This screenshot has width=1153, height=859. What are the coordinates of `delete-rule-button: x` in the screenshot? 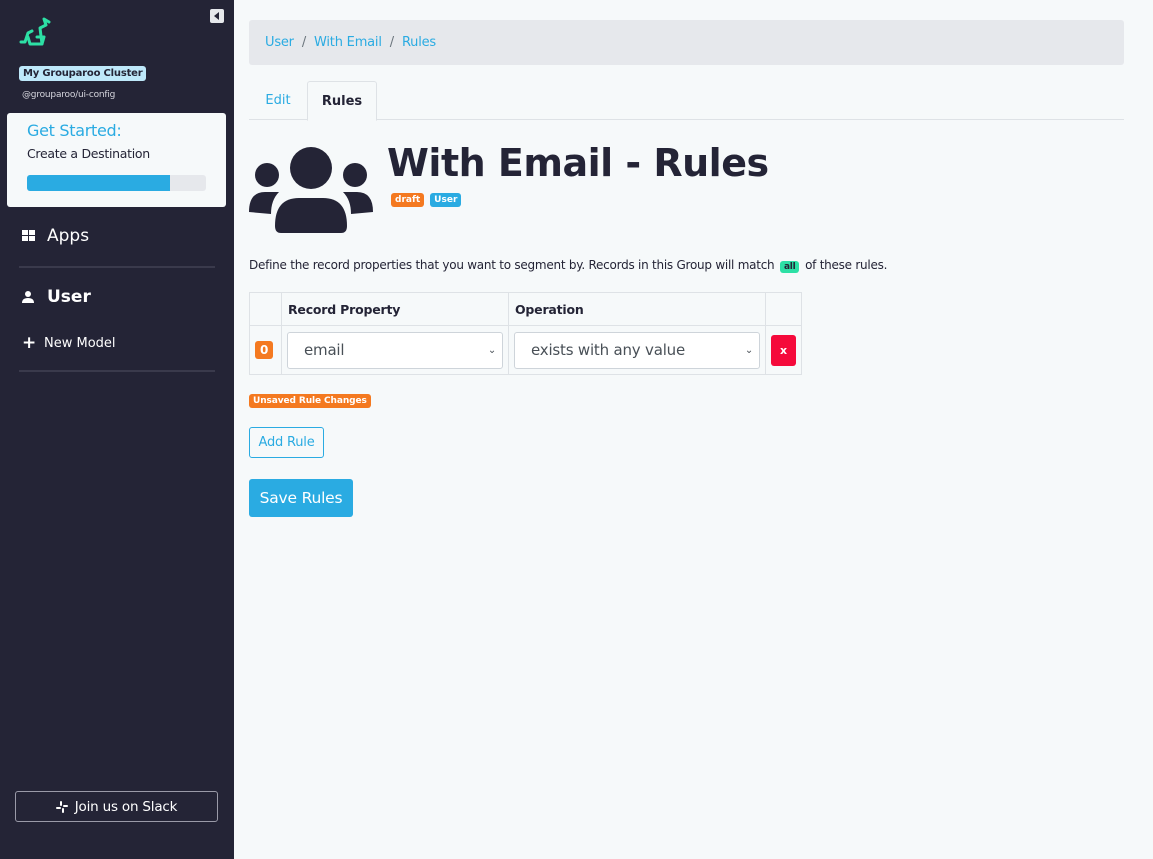 It's located at (783, 350).